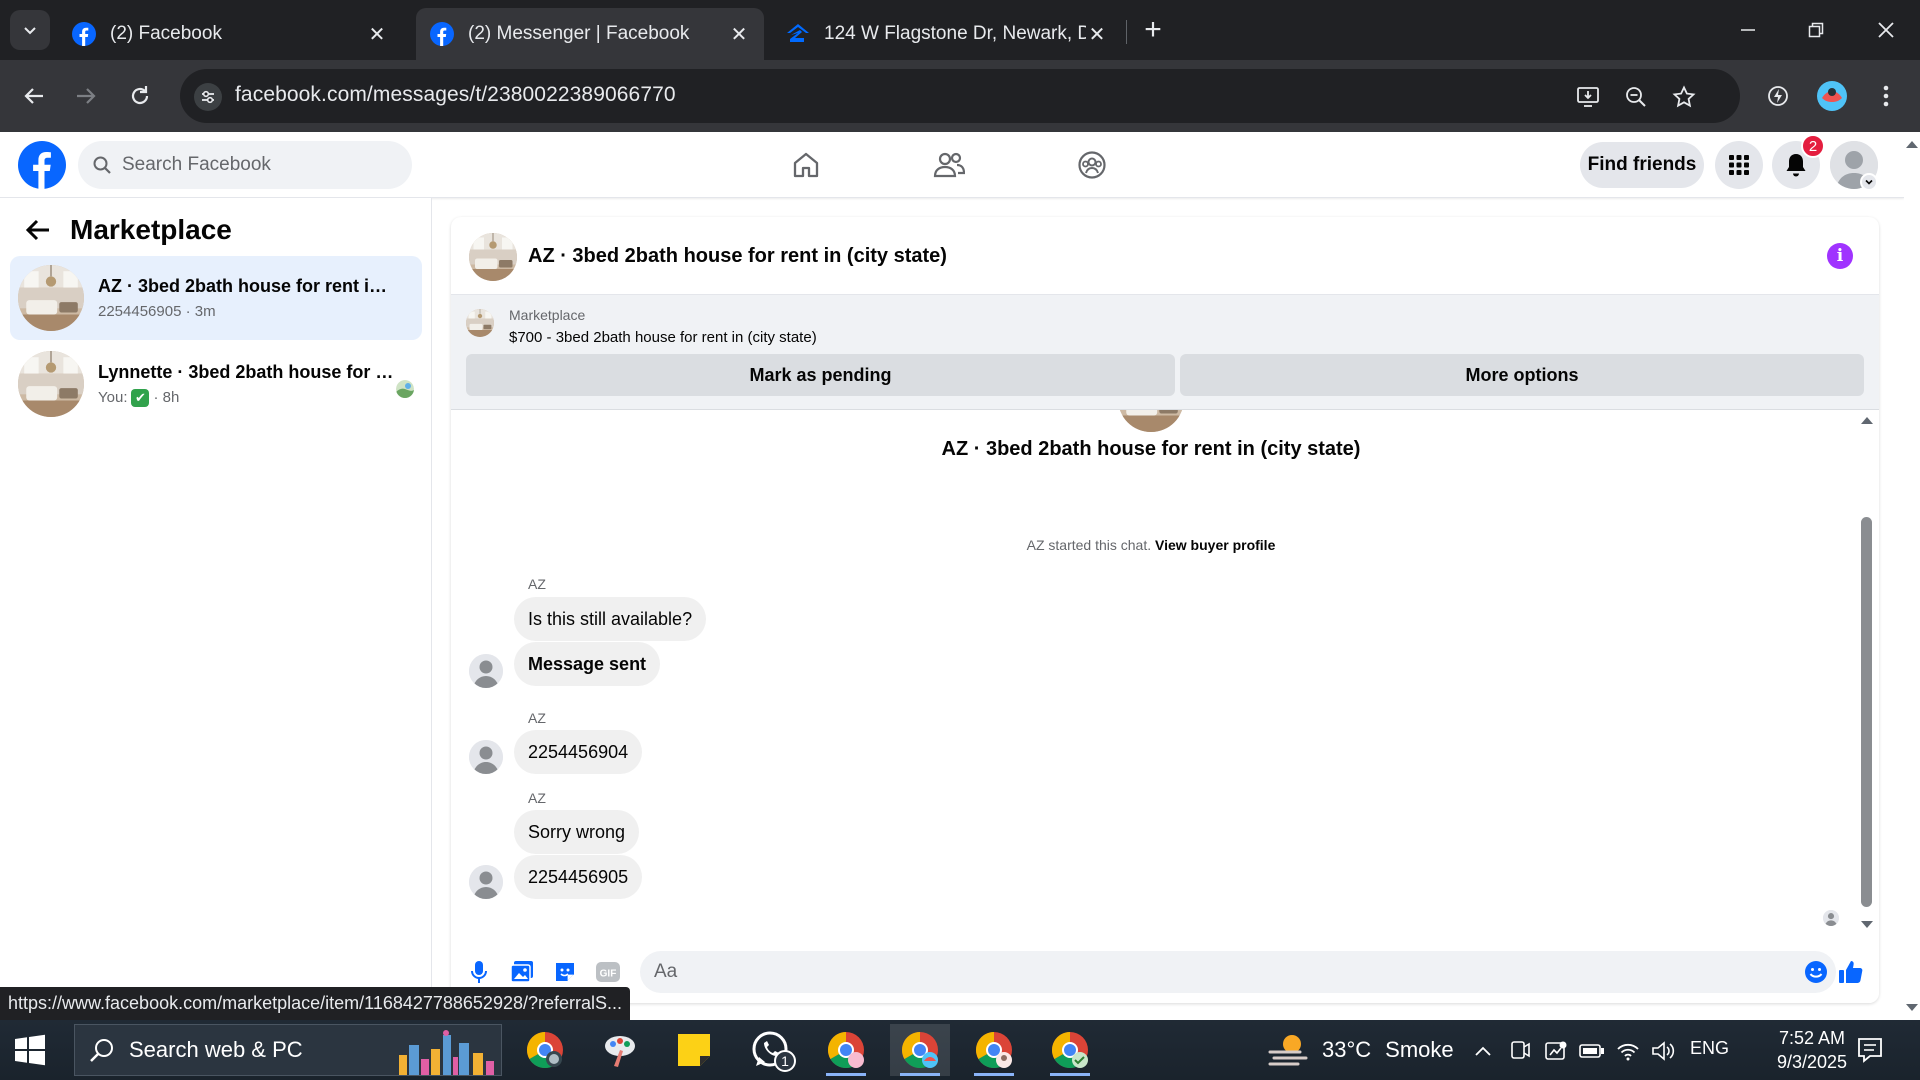 The image size is (1920, 1080). What do you see at coordinates (608, 972) in the screenshot?
I see `gif-button: GIF` at bounding box center [608, 972].